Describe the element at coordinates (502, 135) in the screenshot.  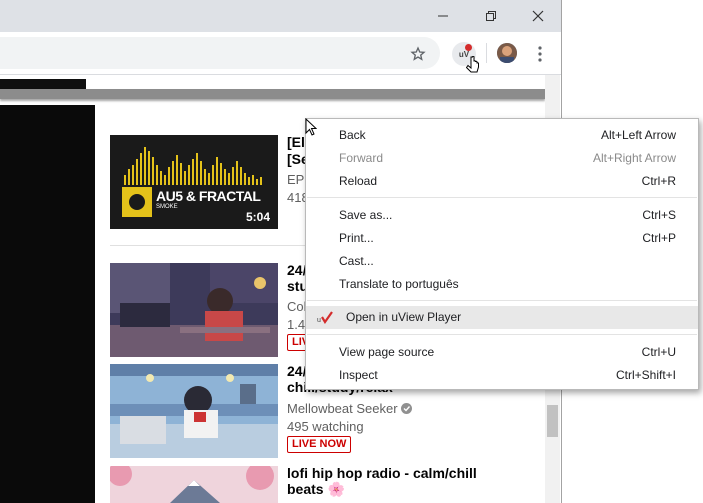
I see `menu-item-back: Back Alt+Left Arrow` at that location.